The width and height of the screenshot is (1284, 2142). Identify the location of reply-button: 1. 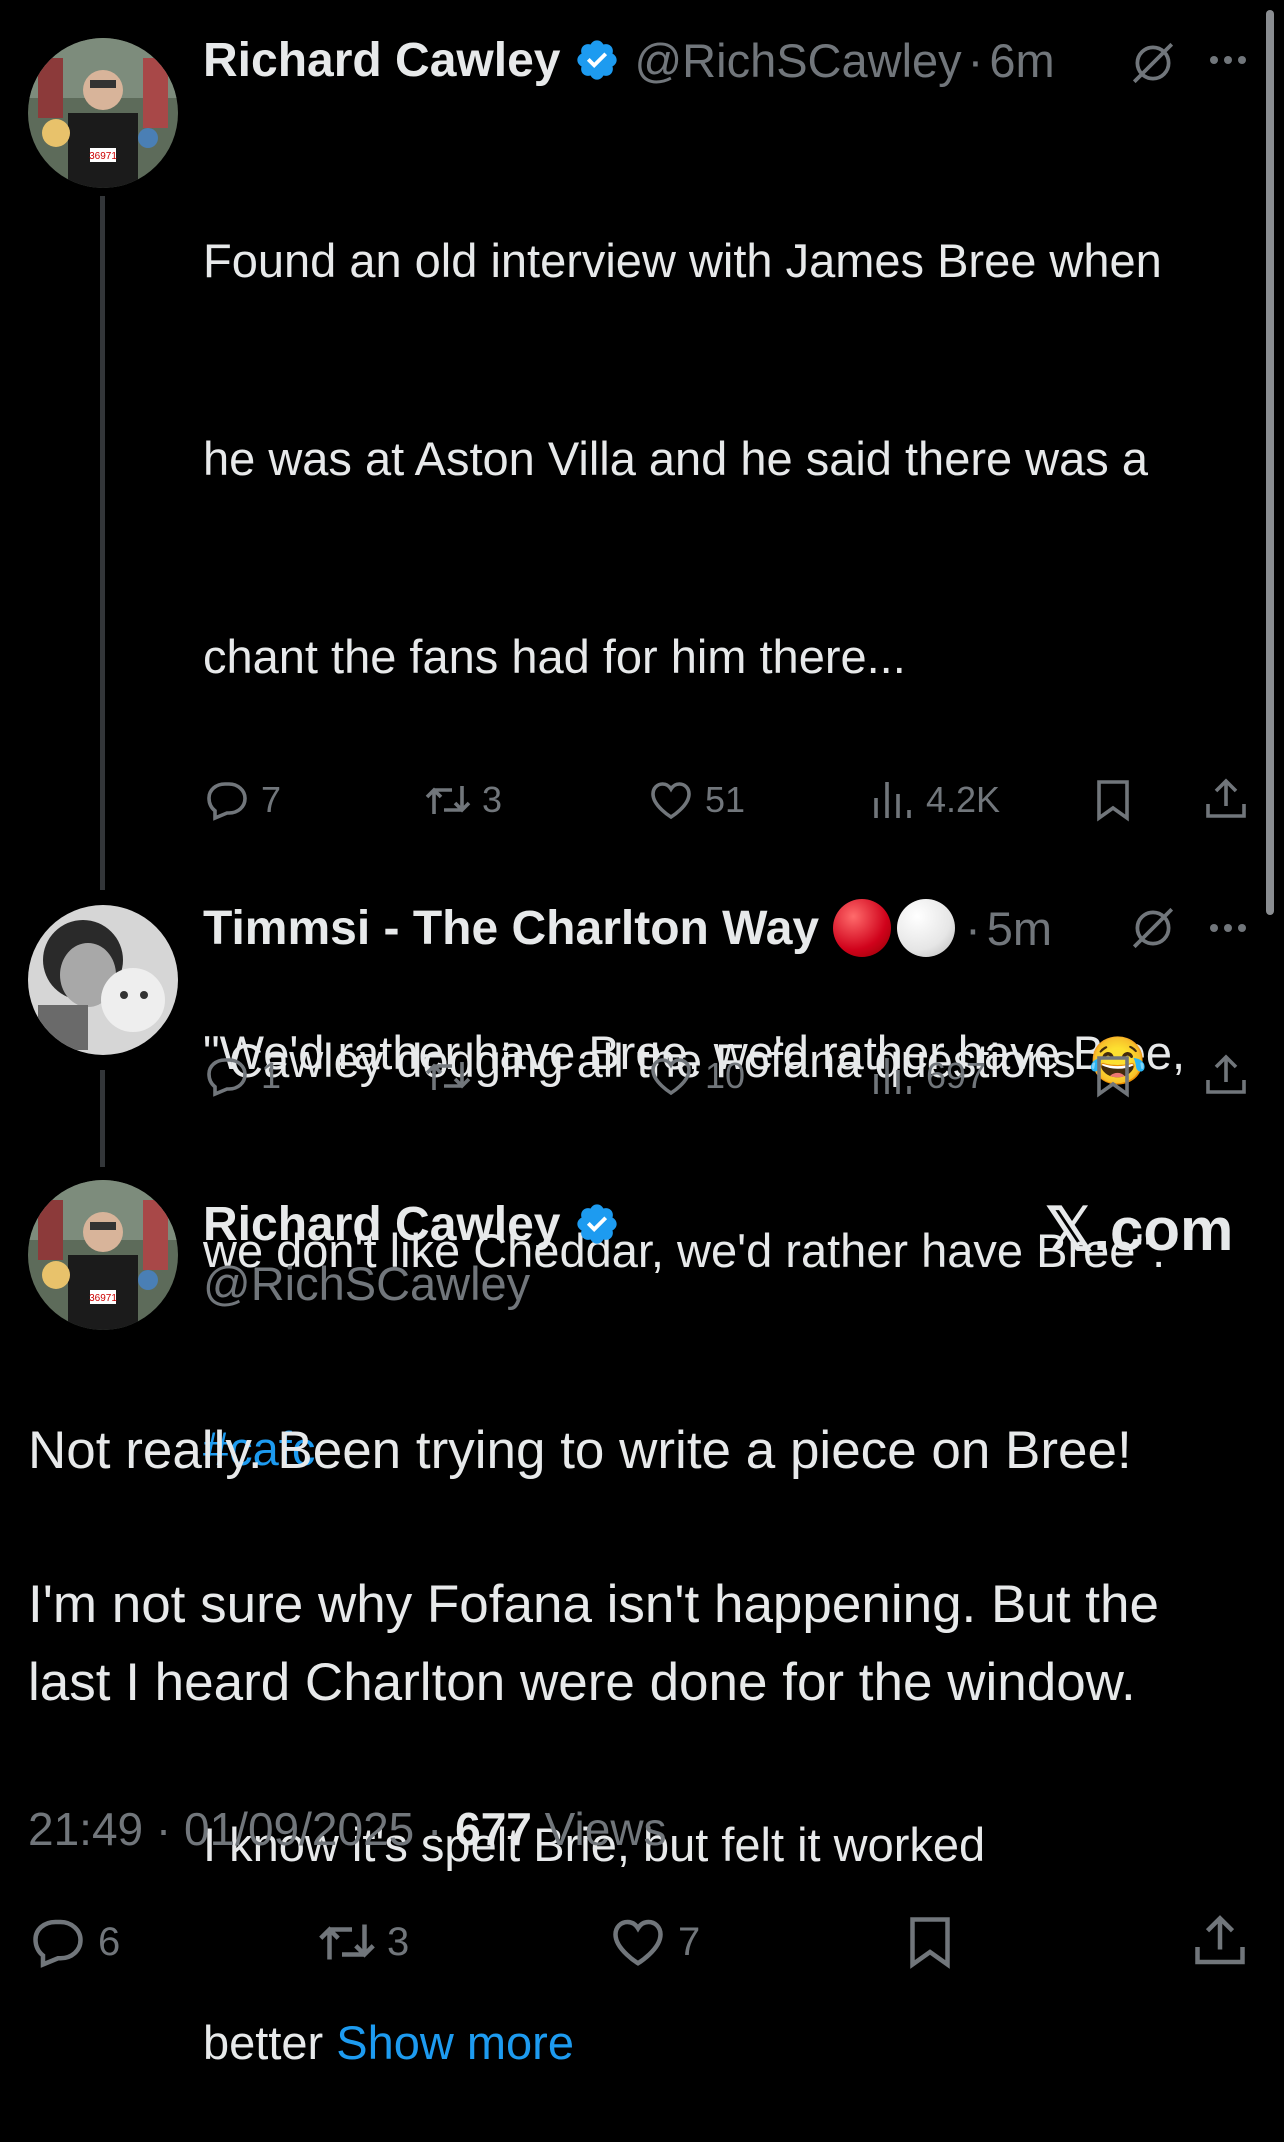
(242, 1076).